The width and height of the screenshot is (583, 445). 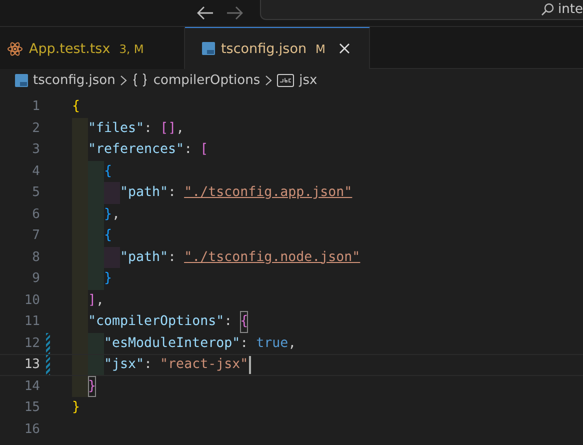 I want to click on line-number: 11, so click(x=31, y=322).